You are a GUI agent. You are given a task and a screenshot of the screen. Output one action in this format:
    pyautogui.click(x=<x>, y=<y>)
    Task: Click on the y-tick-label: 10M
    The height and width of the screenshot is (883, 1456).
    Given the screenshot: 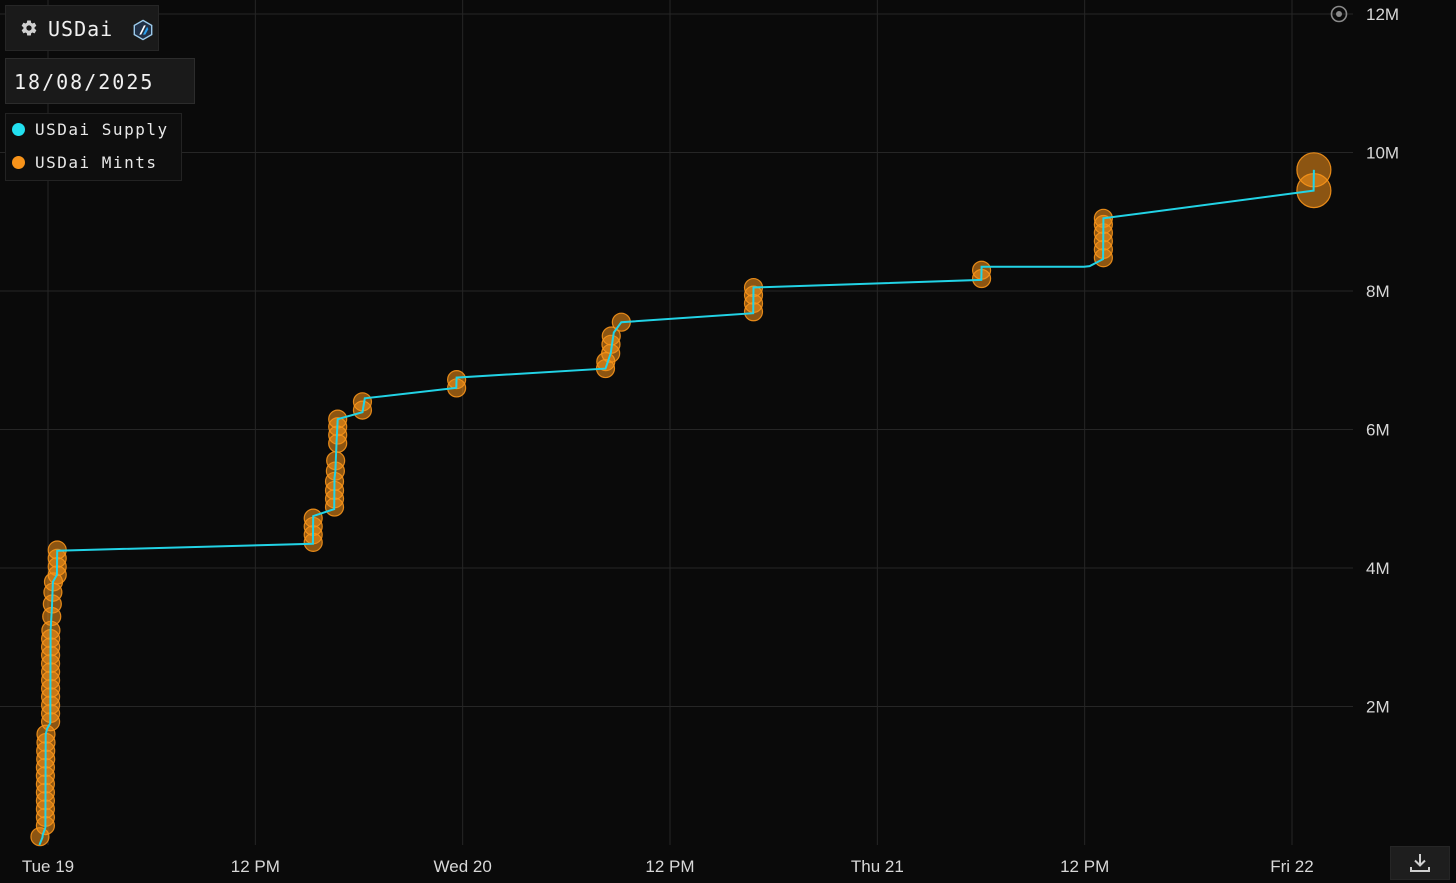 What is the action you would take?
    pyautogui.click(x=1382, y=153)
    